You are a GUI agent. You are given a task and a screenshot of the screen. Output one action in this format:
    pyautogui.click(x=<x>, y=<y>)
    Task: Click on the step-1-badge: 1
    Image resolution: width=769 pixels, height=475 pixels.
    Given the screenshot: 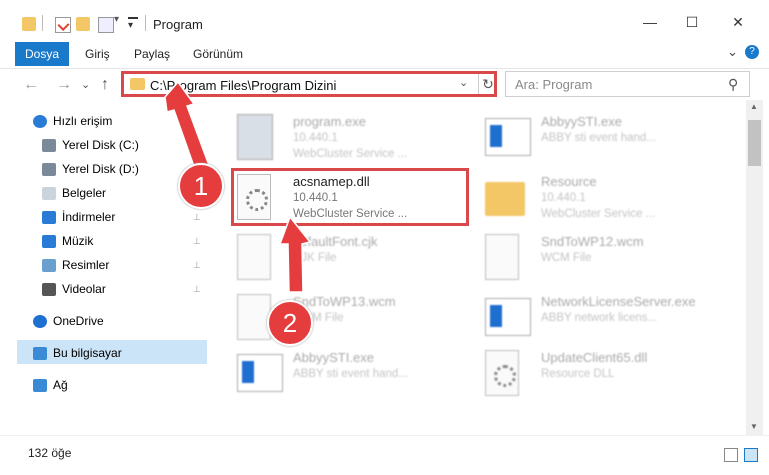 What is the action you would take?
    pyautogui.click(x=201, y=186)
    